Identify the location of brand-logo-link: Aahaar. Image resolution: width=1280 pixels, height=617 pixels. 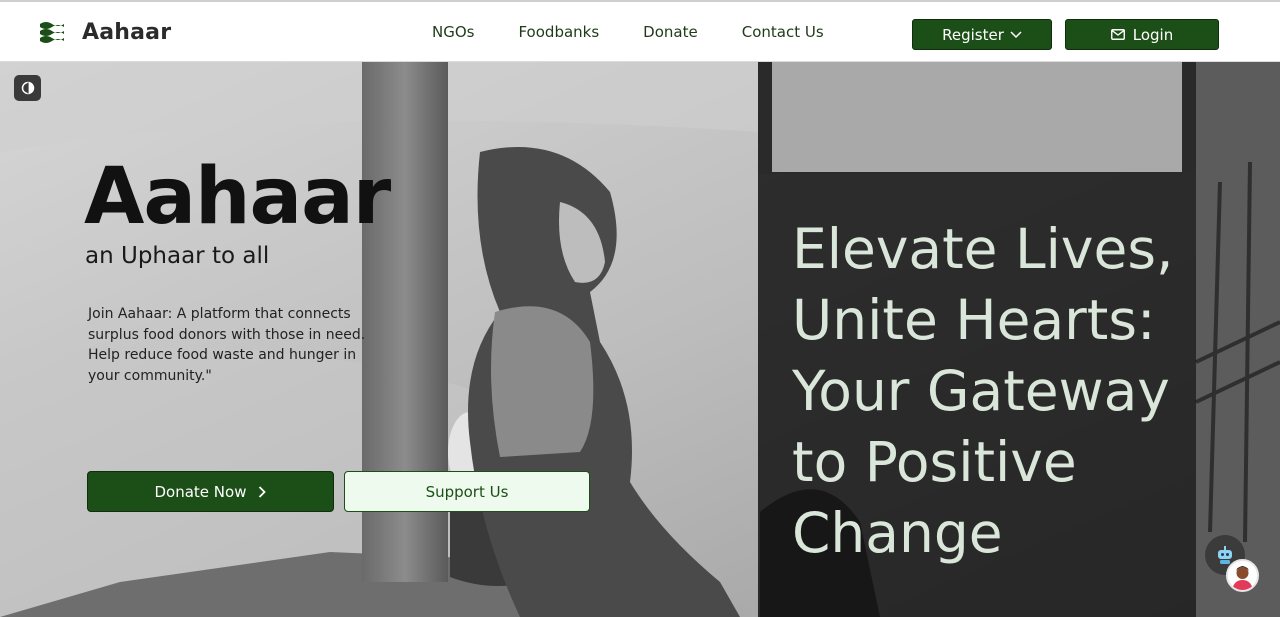
(104, 32).